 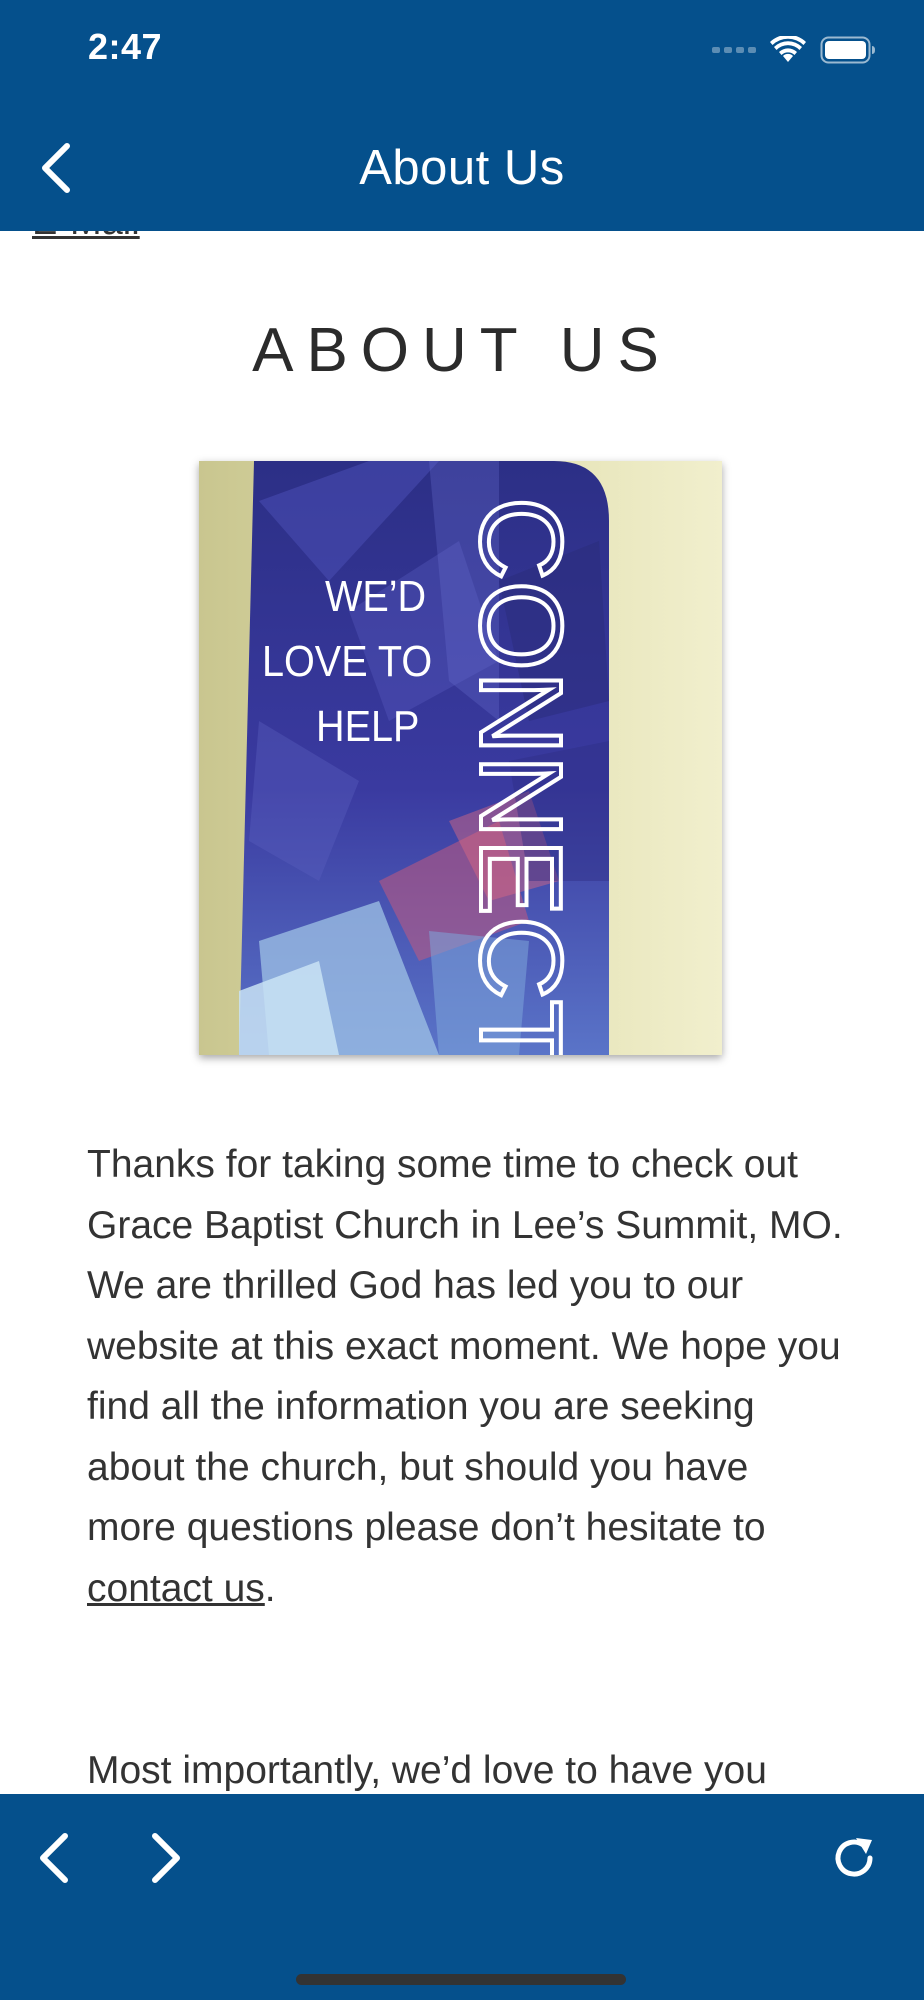 I want to click on svg-text: WE’D, so click(x=375, y=595).